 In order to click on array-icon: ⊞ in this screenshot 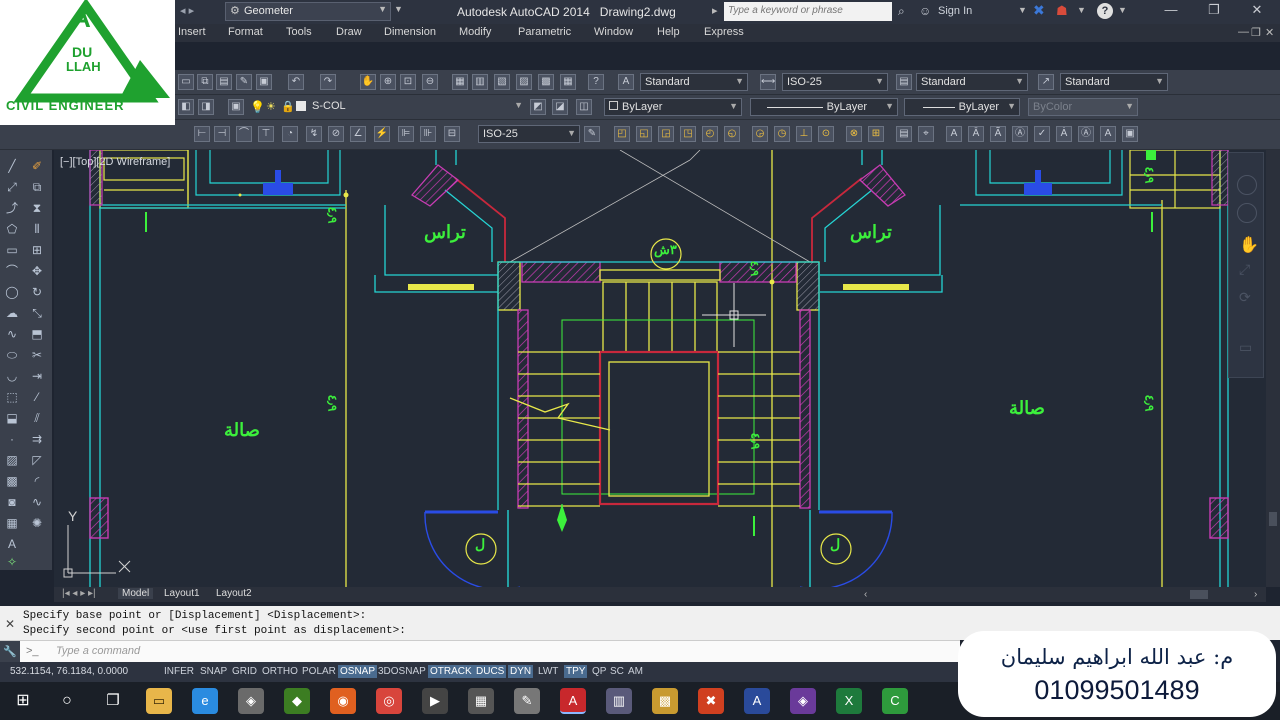, I will do `click(37, 250)`.